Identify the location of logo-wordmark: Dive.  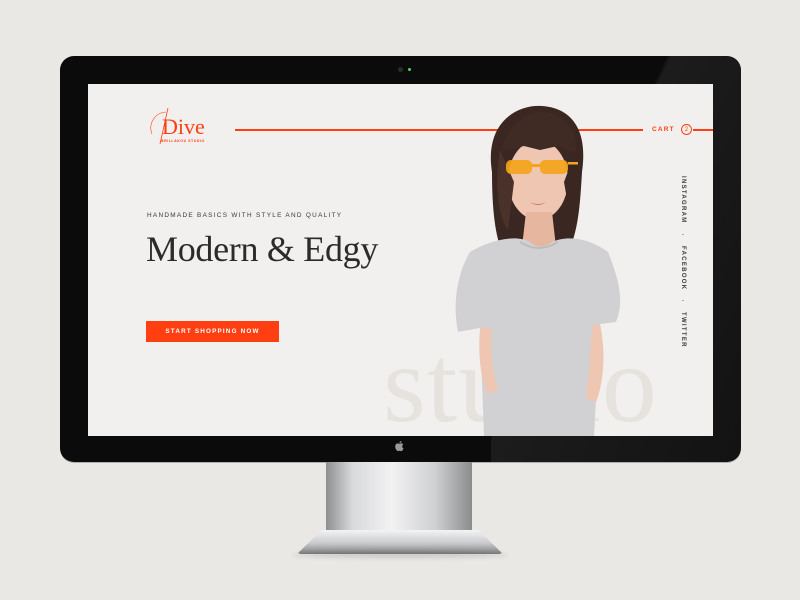
(183, 126).